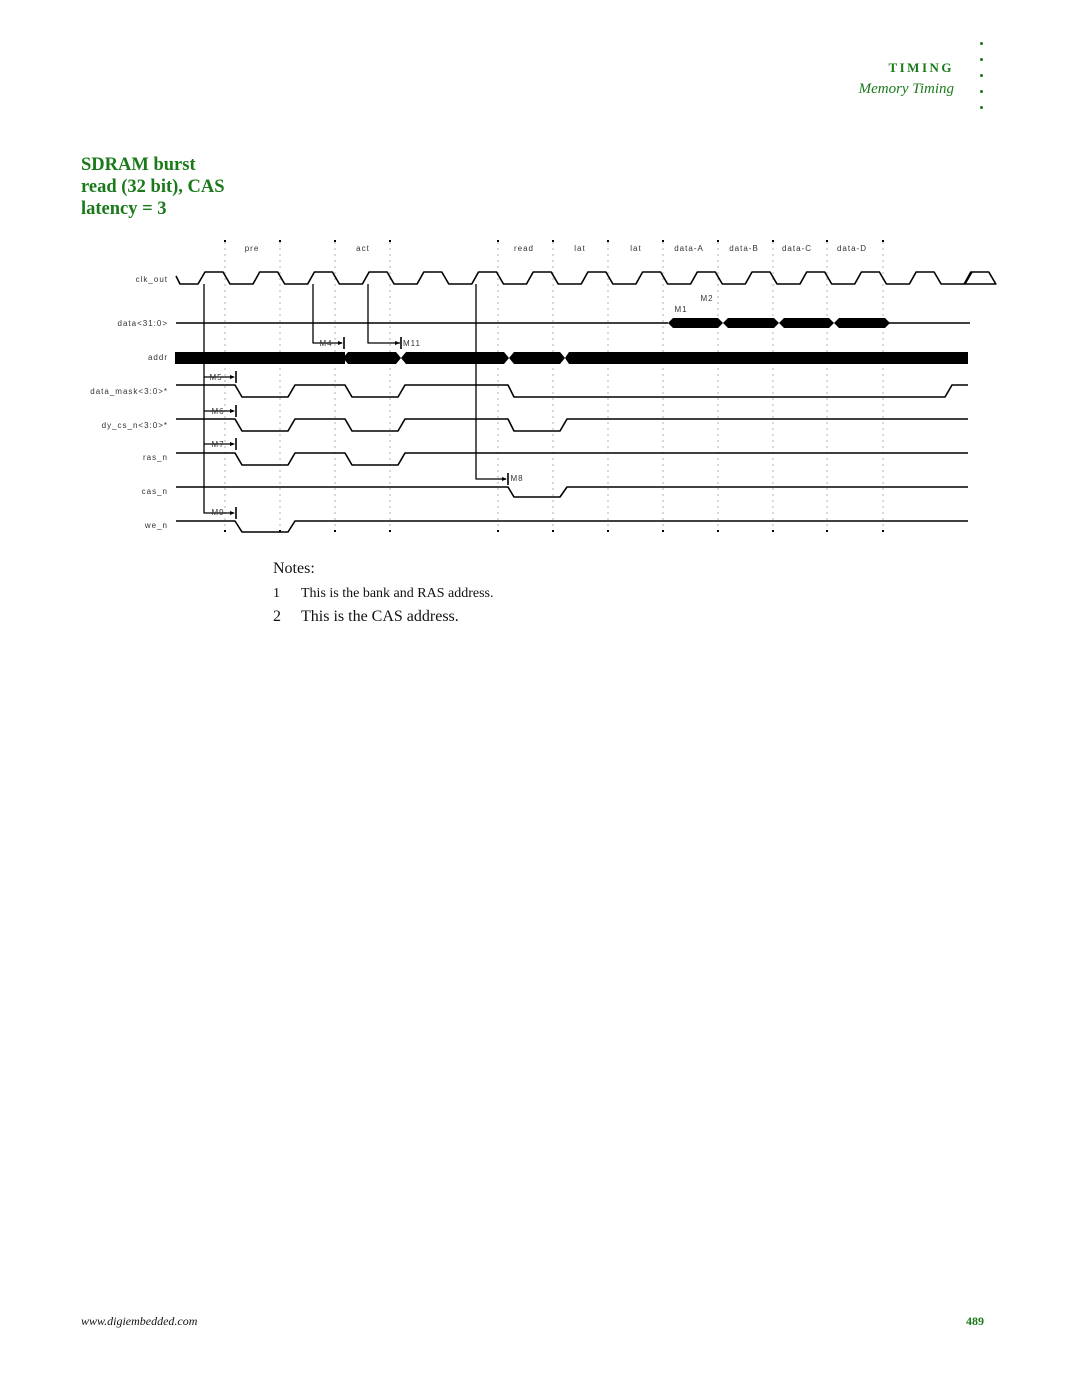 The image size is (1080, 1397). Describe the element at coordinates (906, 89) in the screenshot. I see `subsection-title: Memory Timing` at that location.